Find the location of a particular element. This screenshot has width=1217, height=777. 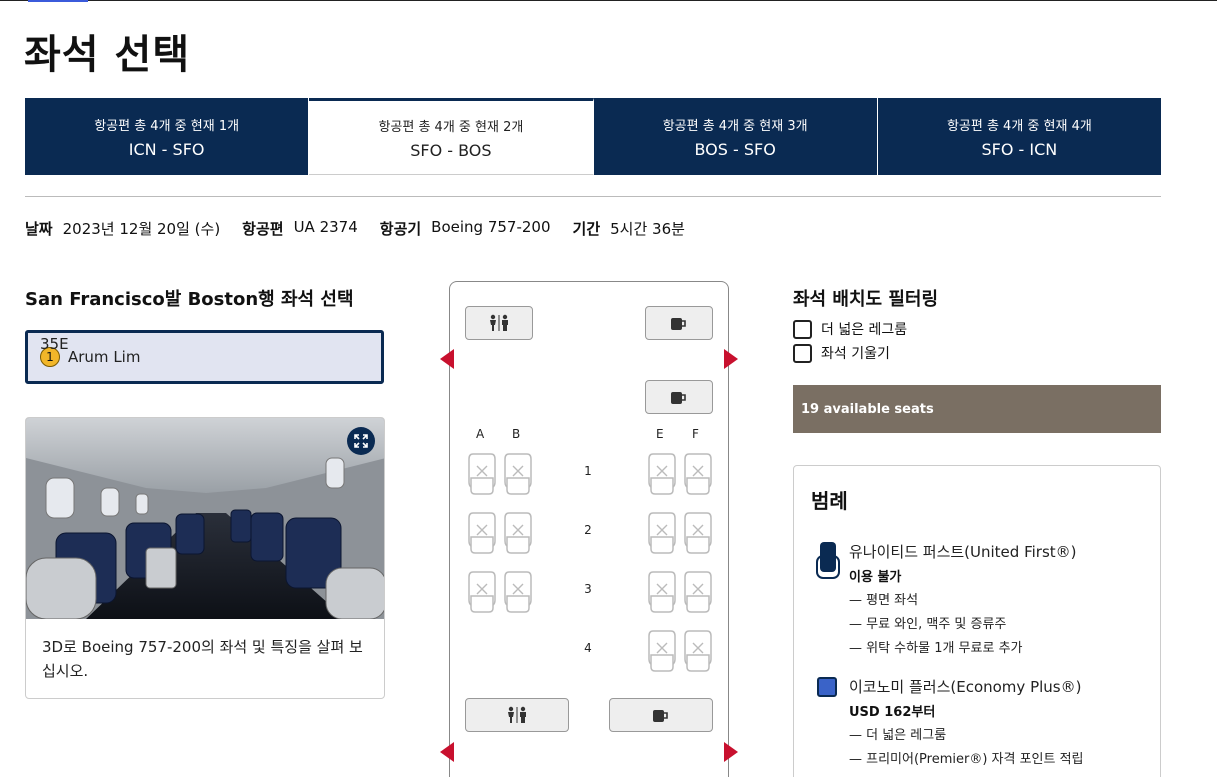

legend-first-feature: — 무료 와인, 맥주 및 증류주 is located at coordinates (928, 624).